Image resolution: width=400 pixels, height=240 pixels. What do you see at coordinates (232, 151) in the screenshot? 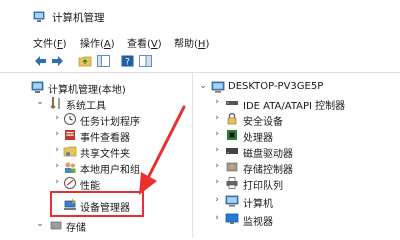
I see `disk-drive-icon` at bounding box center [232, 151].